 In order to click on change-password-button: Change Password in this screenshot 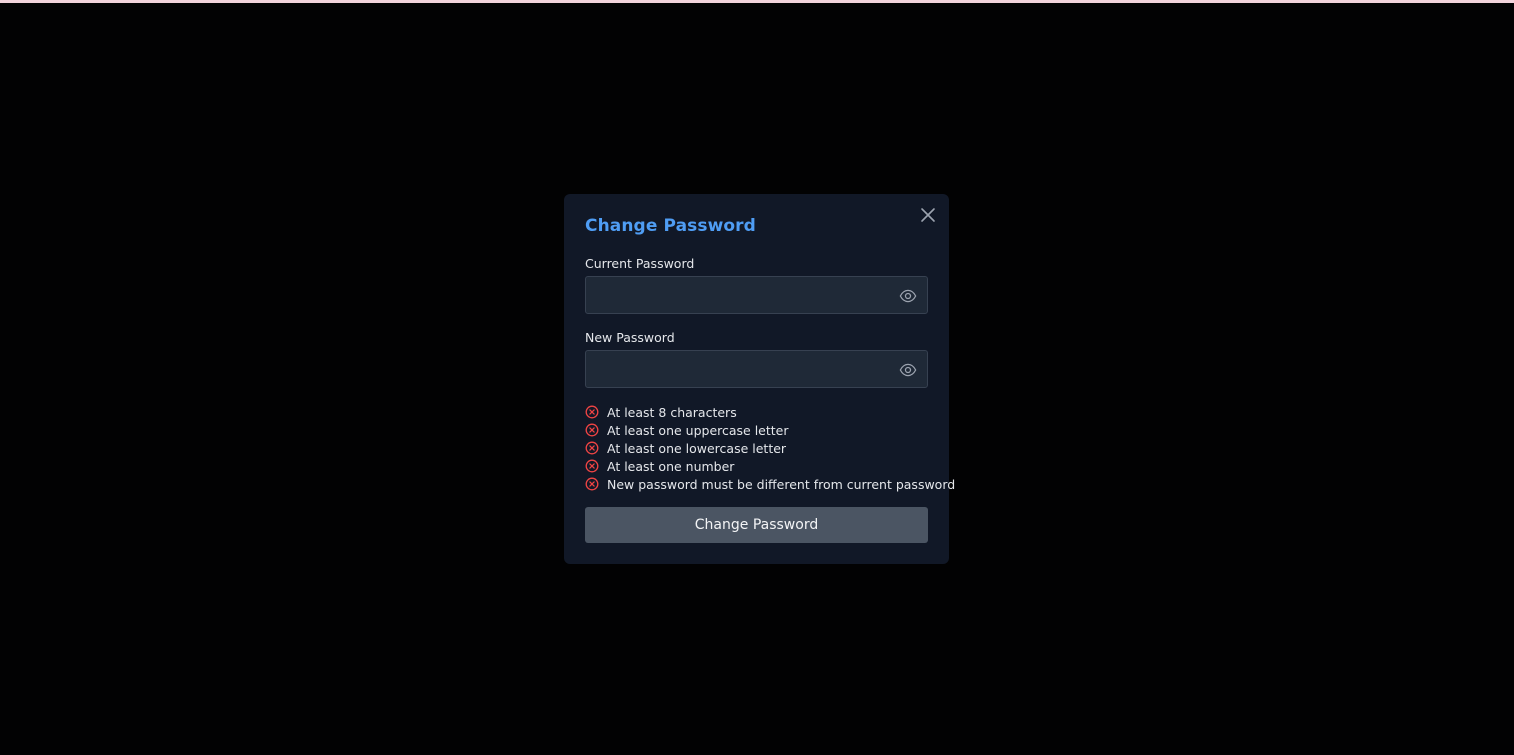, I will do `click(756, 525)`.